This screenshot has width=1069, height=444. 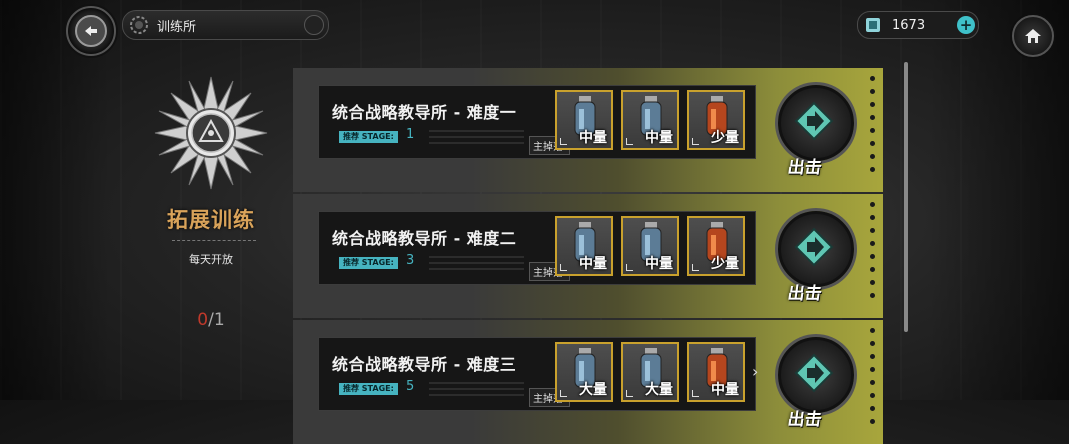 I want to click on page-title: 训练所, so click(x=177, y=27).